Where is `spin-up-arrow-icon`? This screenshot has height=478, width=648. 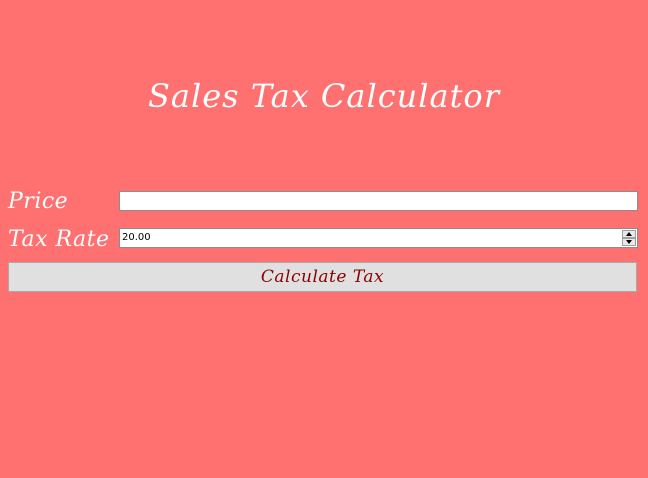 spin-up-arrow-icon is located at coordinates (629, 234).